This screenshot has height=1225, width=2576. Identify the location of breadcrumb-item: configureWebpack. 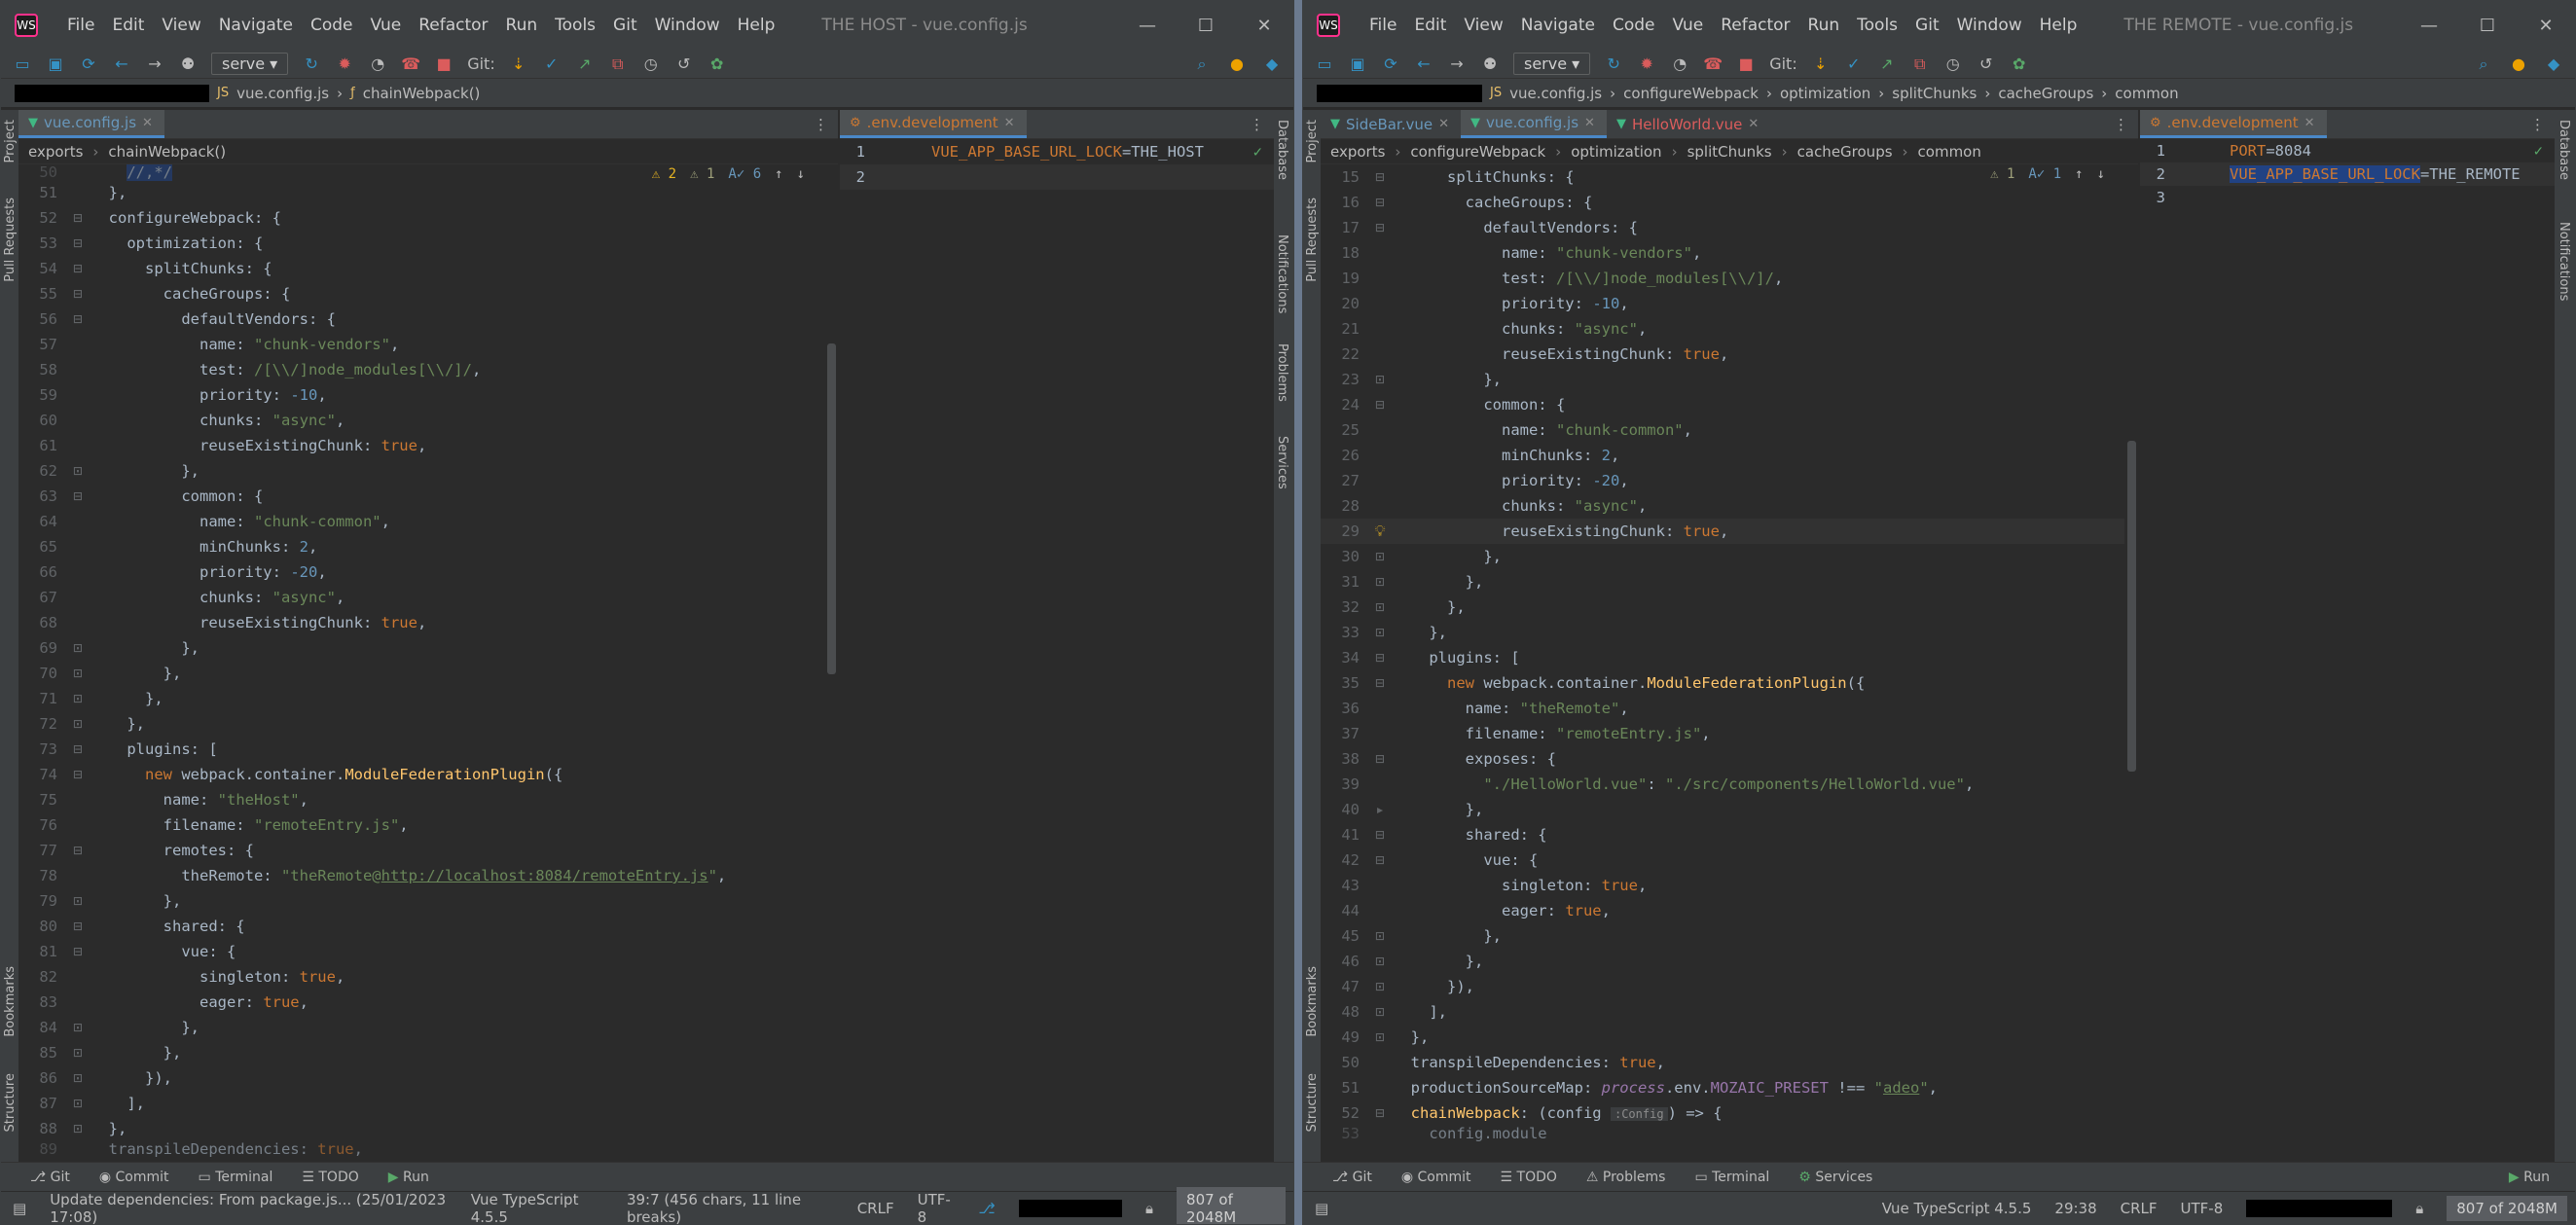
(1477, 152).